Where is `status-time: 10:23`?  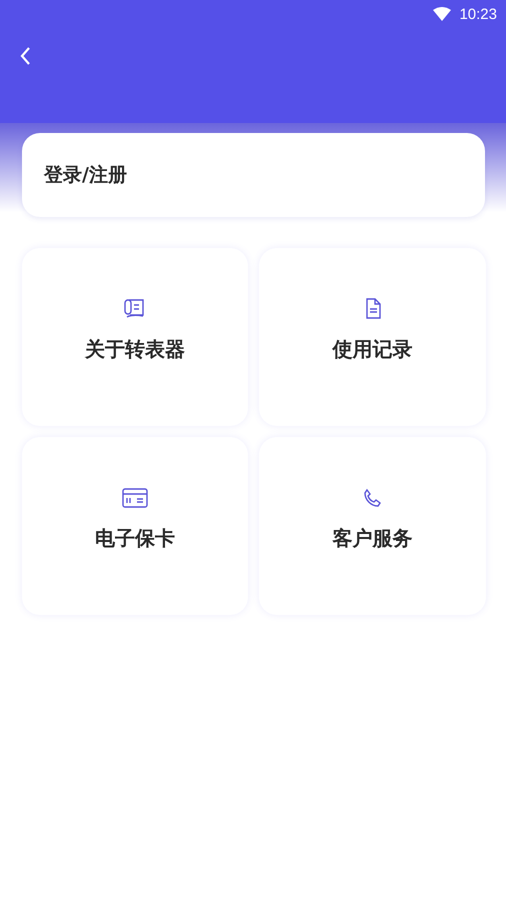 status-time: 10:23 is located at coordinates (478, 14).